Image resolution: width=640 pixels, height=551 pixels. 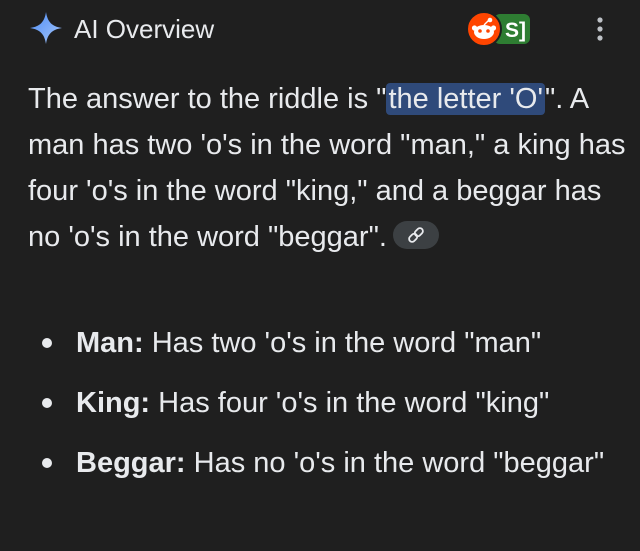 I want to click on list-item: King: Has four 'o's in the word "king", so click(x=328, y=403).